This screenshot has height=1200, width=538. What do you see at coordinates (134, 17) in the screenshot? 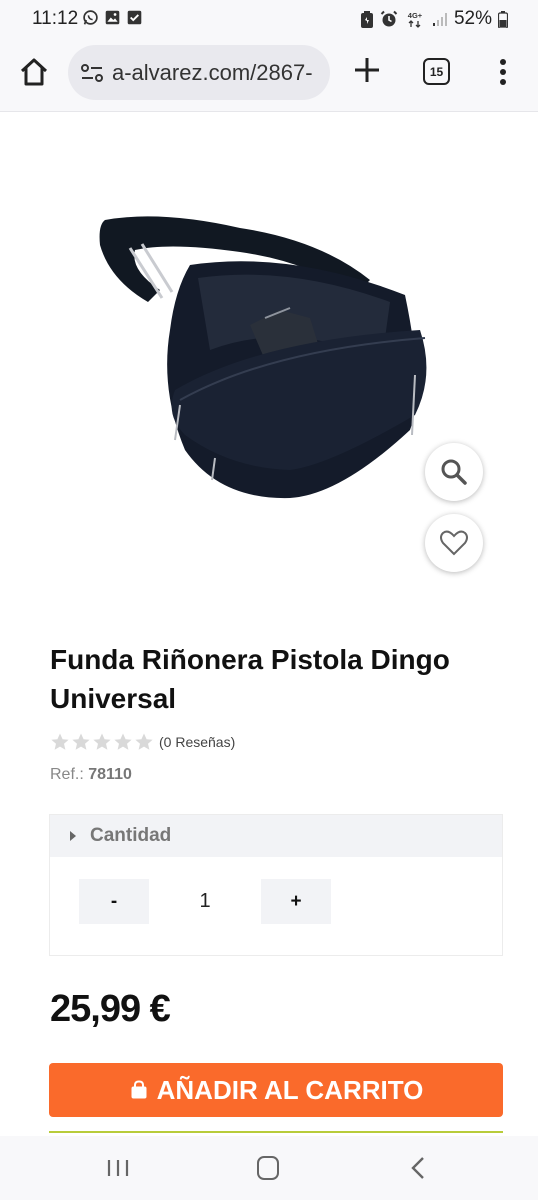
I see `check-icon` at bounding box center [134, 17].